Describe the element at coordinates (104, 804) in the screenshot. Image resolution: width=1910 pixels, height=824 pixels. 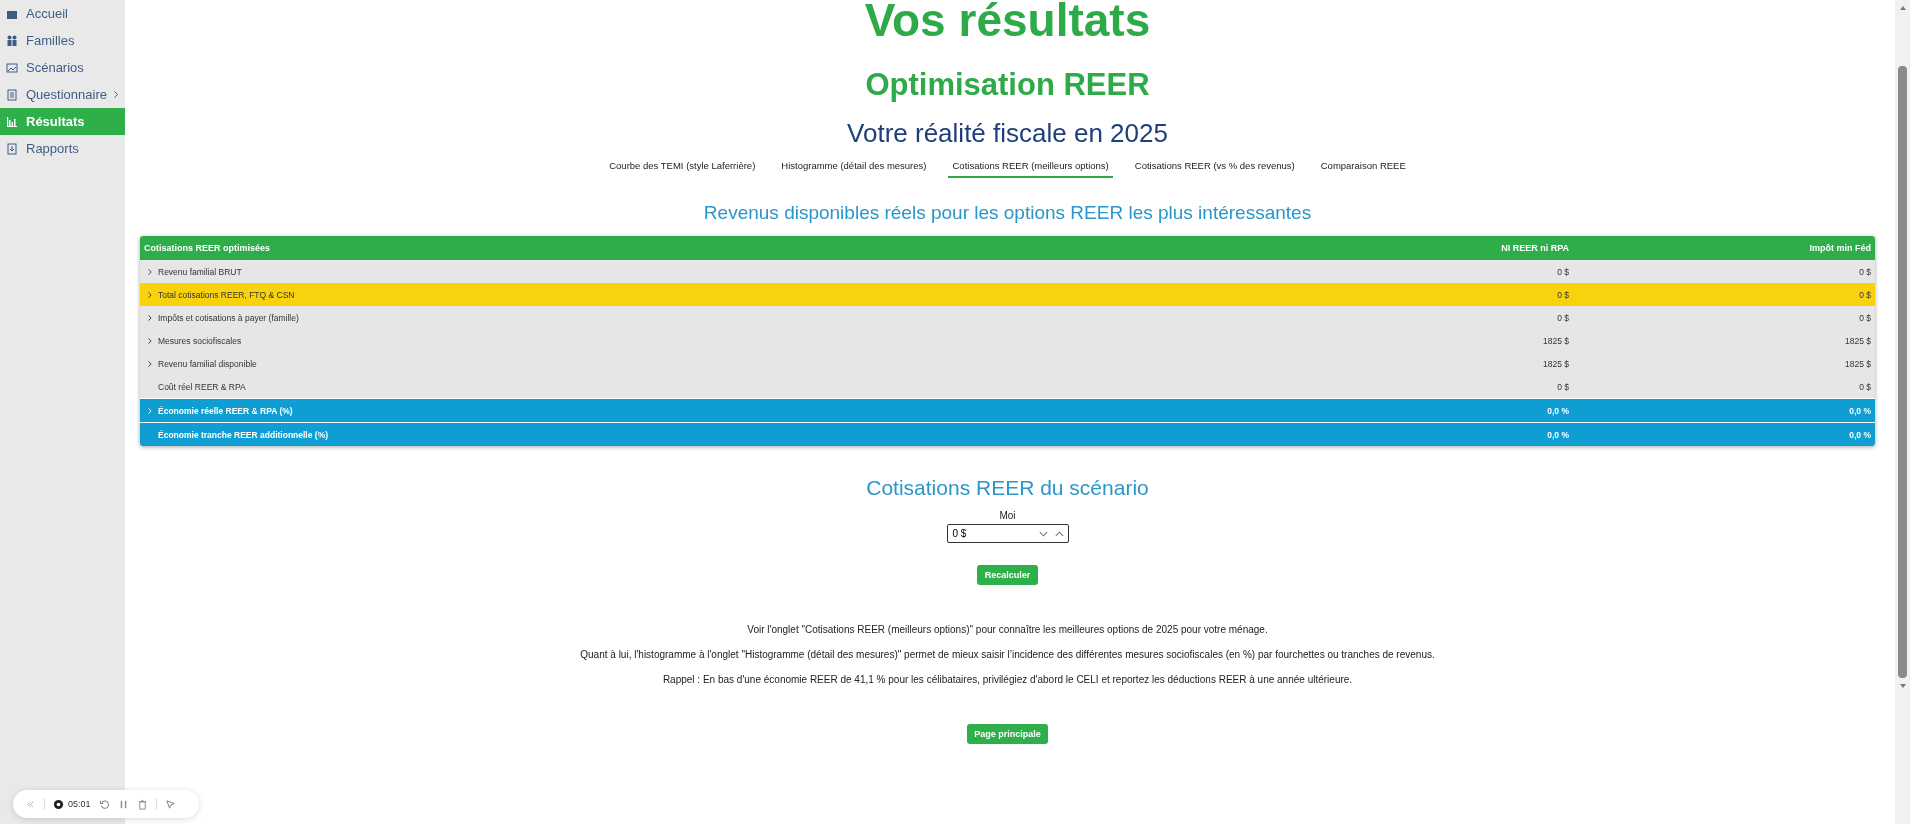
I see `restart-icon` at that location.